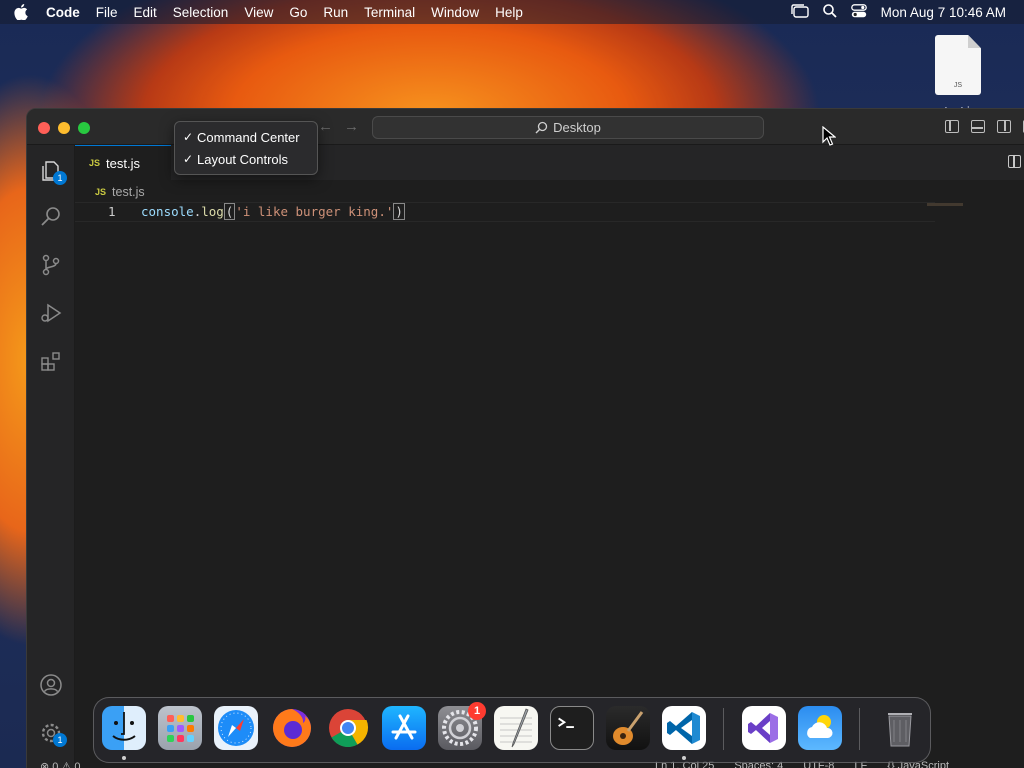  I want to click on menu-item-command-center: ✓ Command Center, so click(246, 137).